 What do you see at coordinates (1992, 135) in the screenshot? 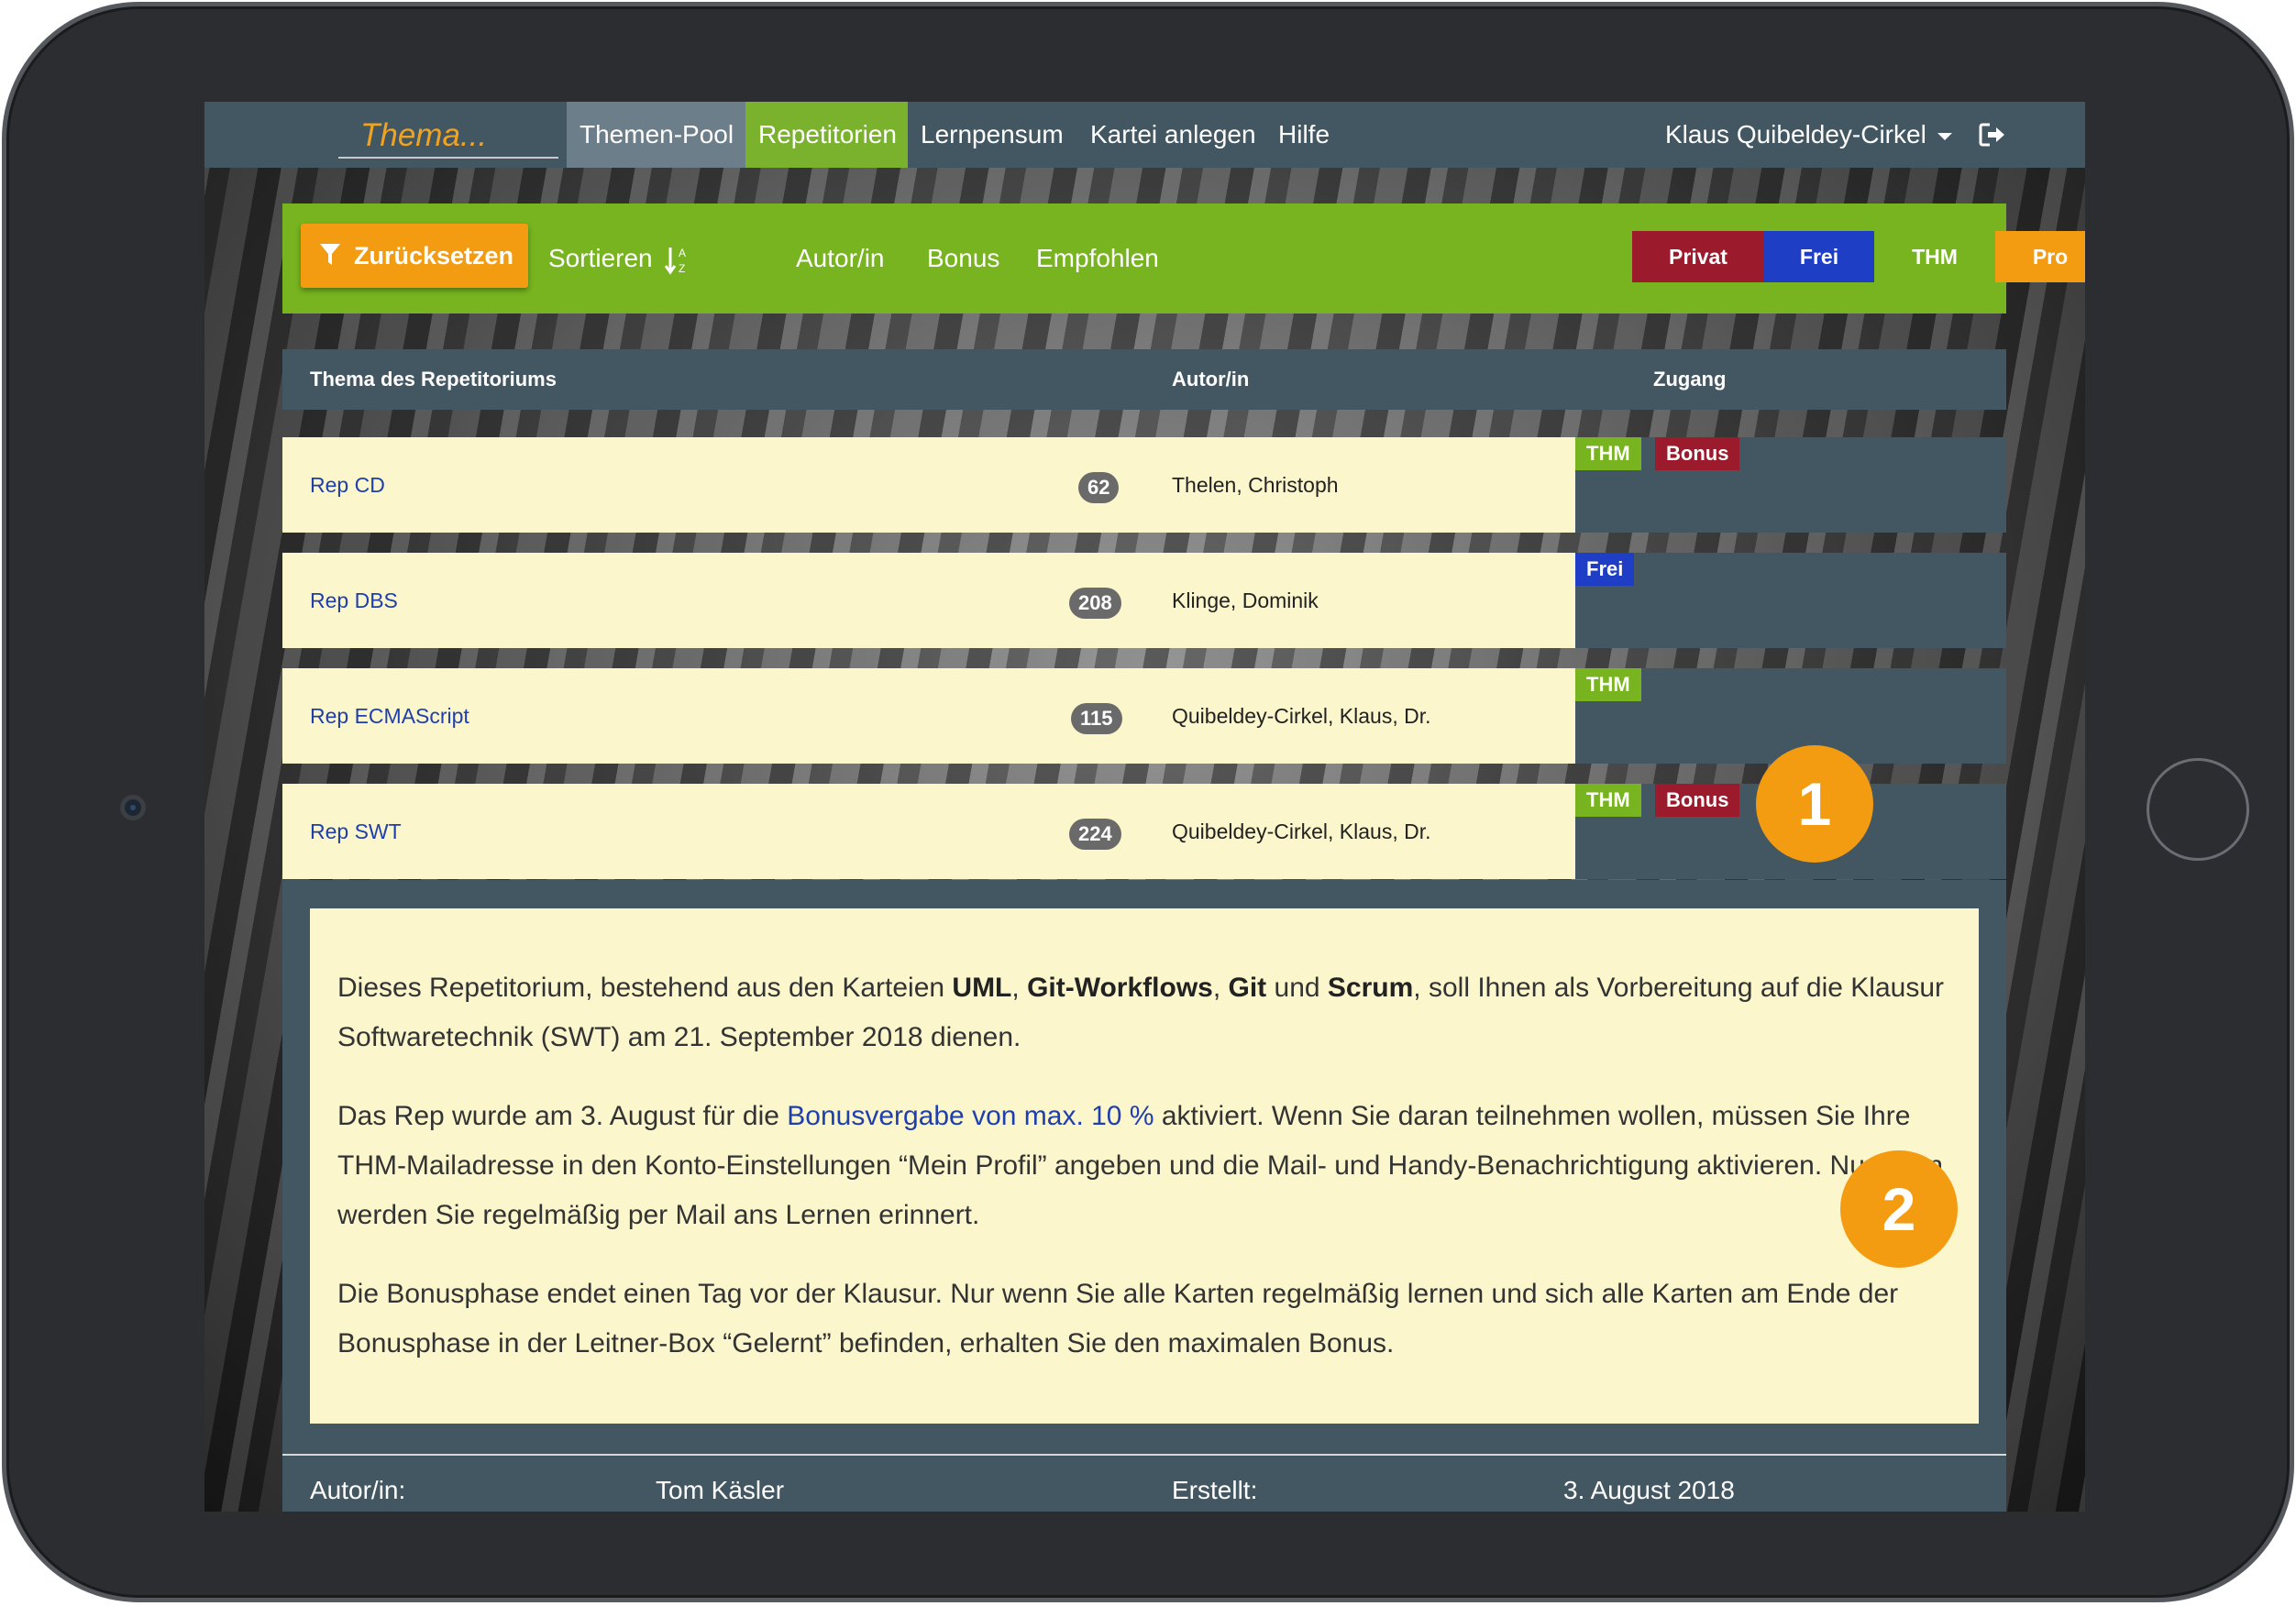
I see `logout-icon` at bounding box center [1992, 135].